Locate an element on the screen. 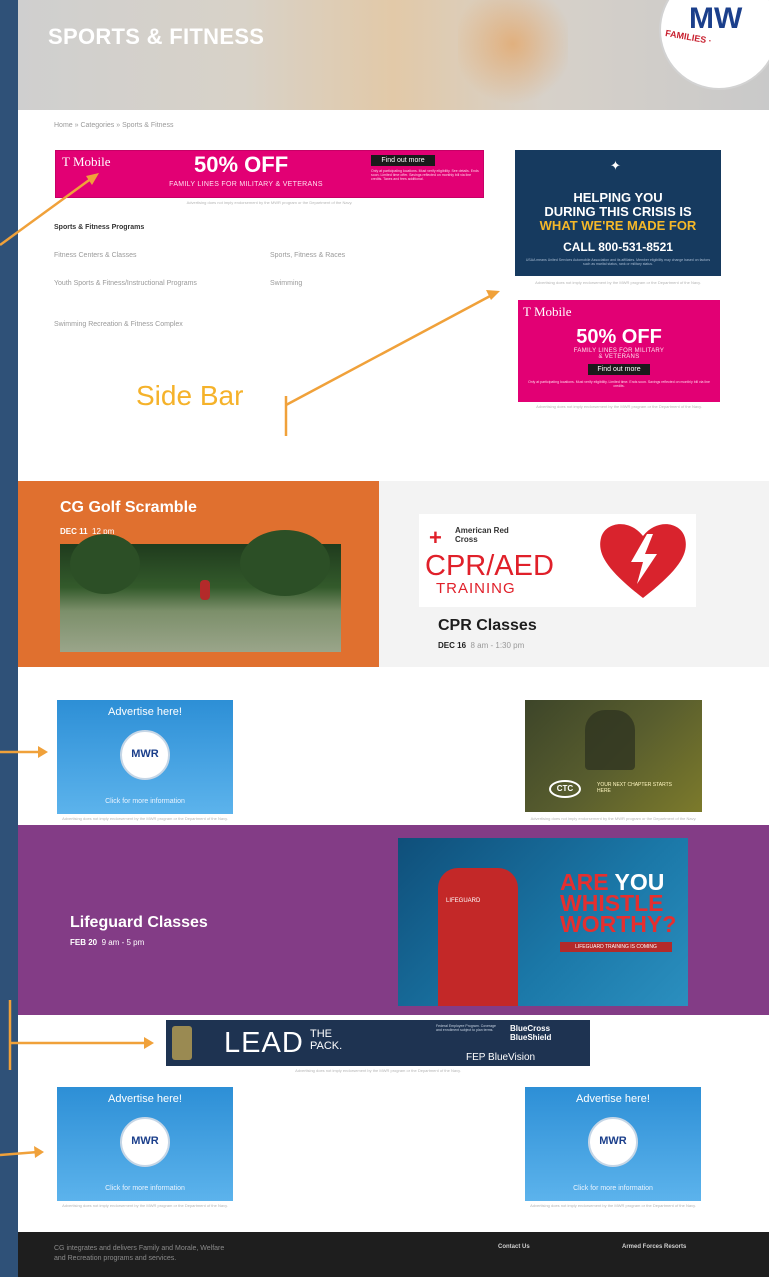  footer-line-2: and Recreation programs and services. is located at coordinates (115, 1258).